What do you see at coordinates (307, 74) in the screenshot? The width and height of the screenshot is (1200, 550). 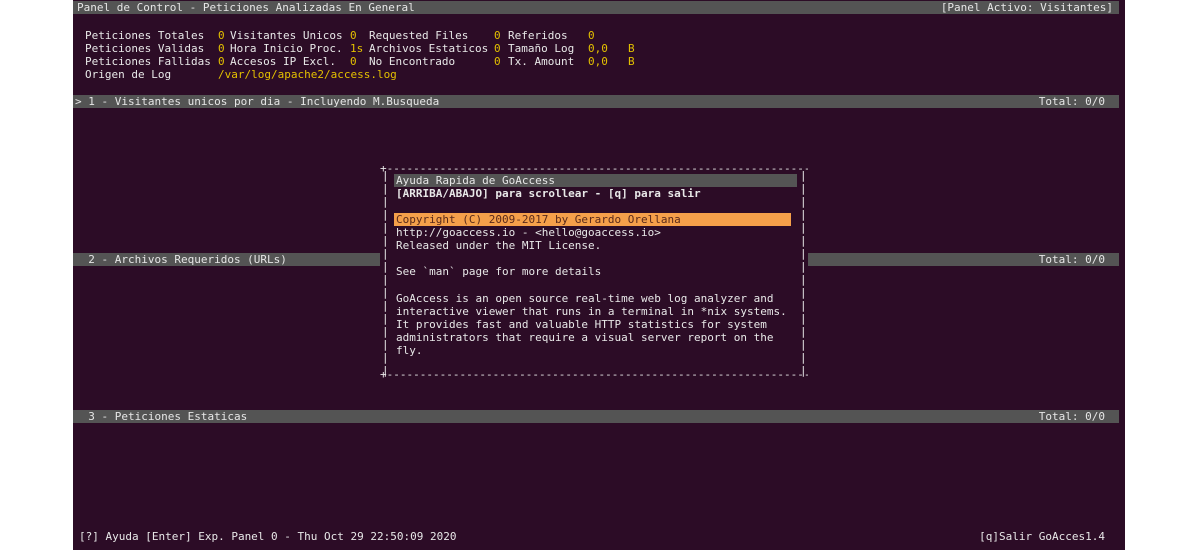 I see `log-origin-path: /var/log/apache2/access.log` at bounding box center [307, 74].